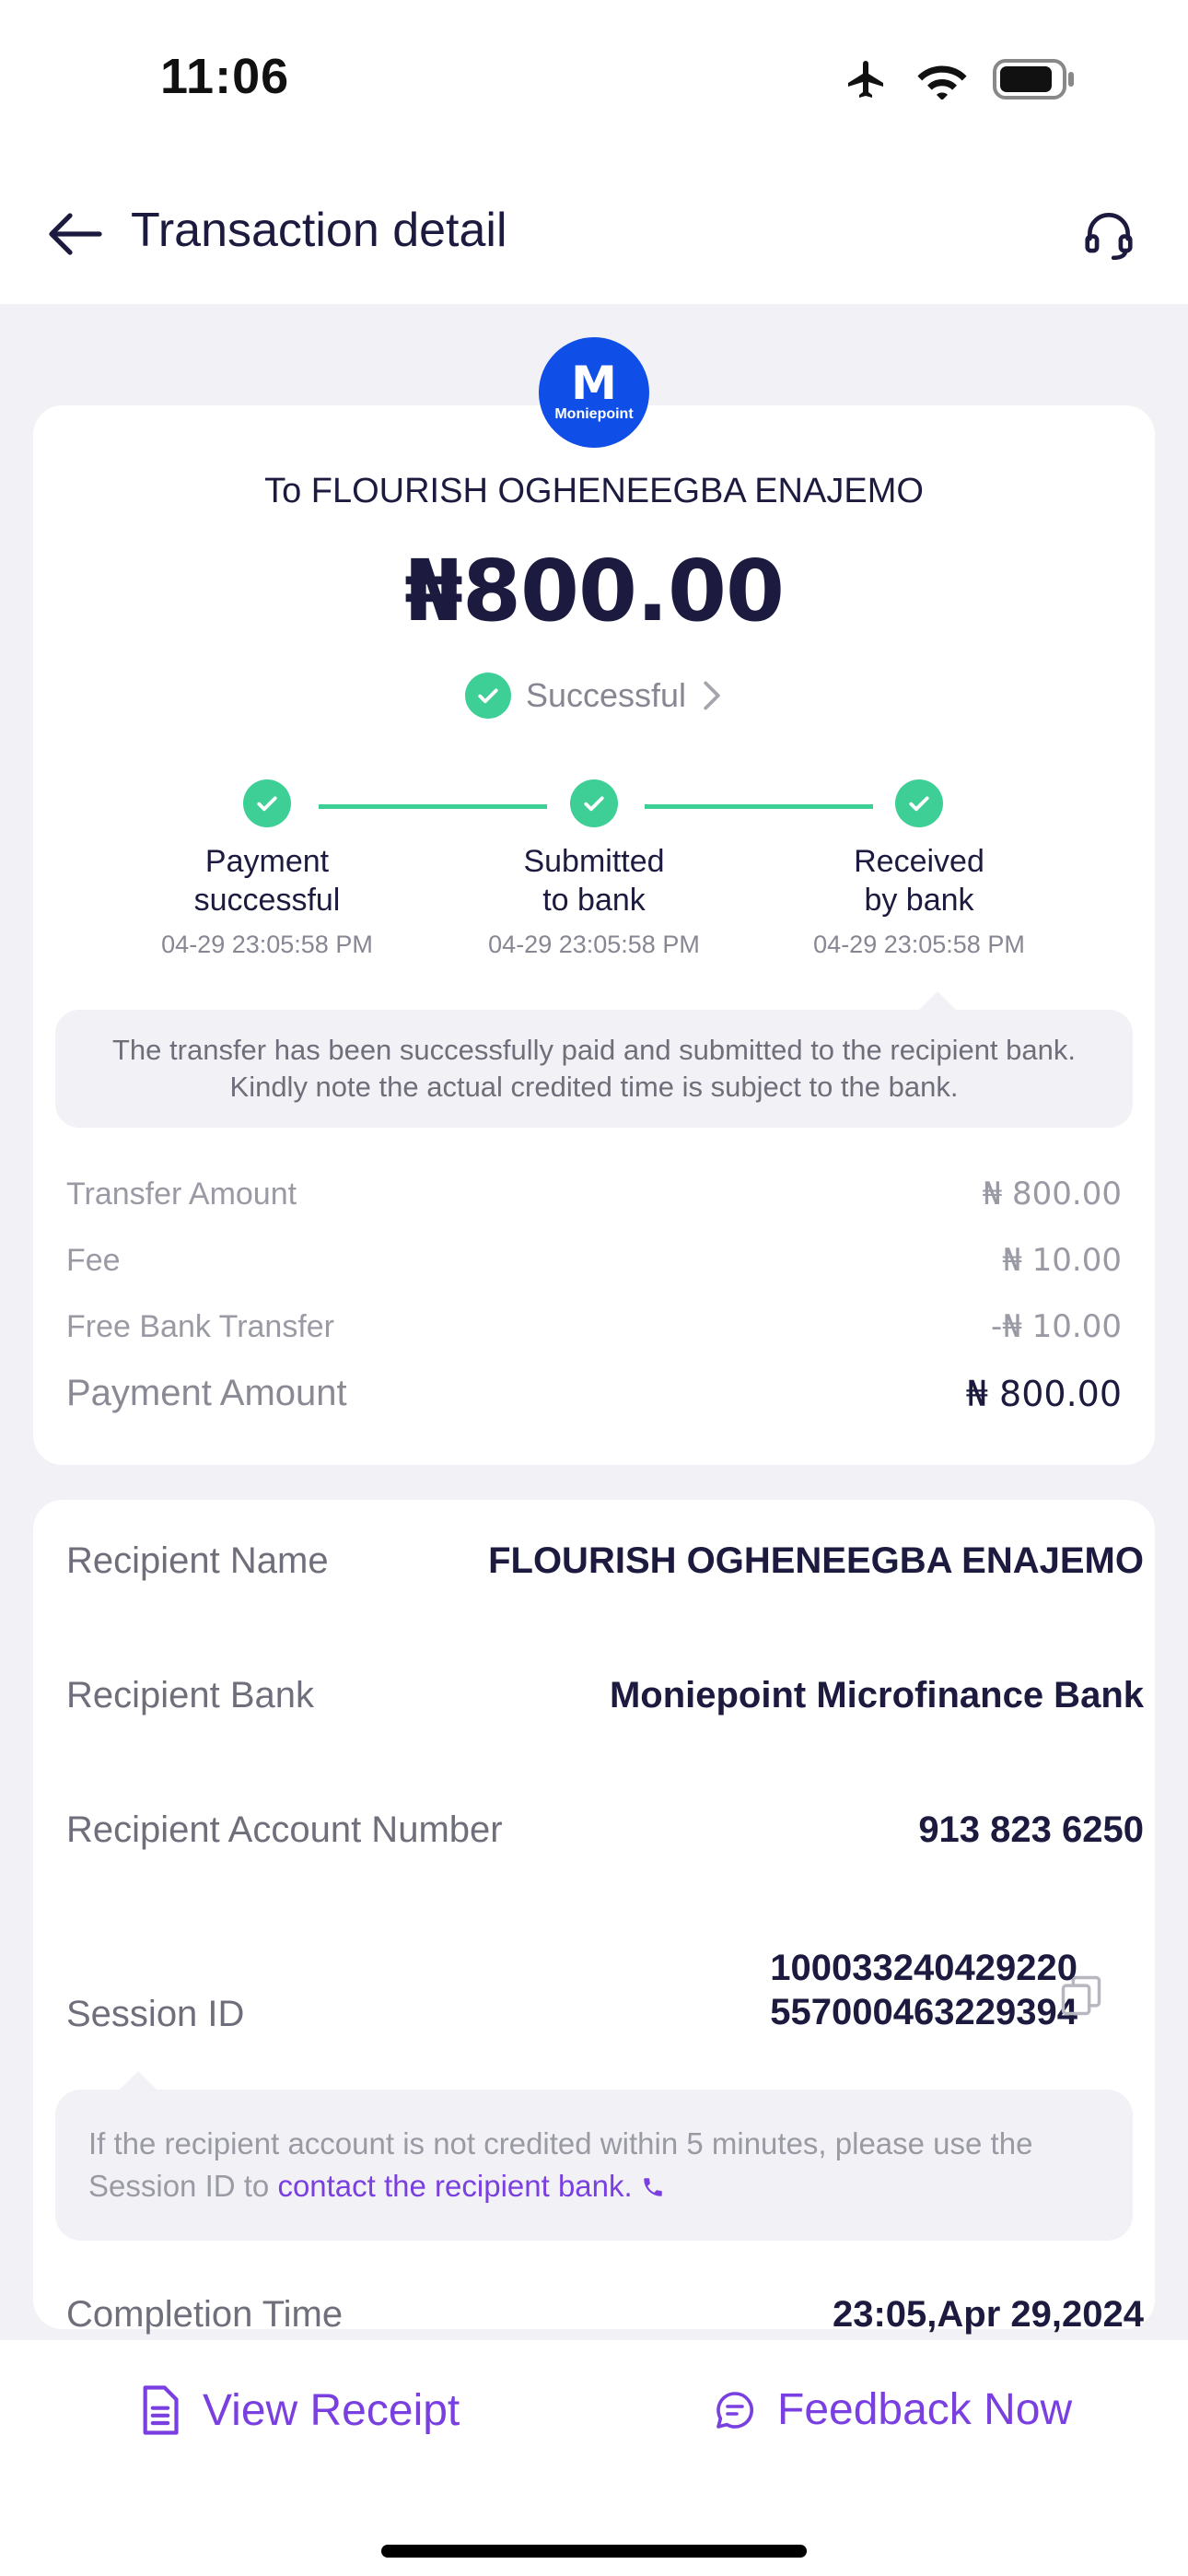  I want to click on session-id-line: 100033240429220, so click(923, 1968).